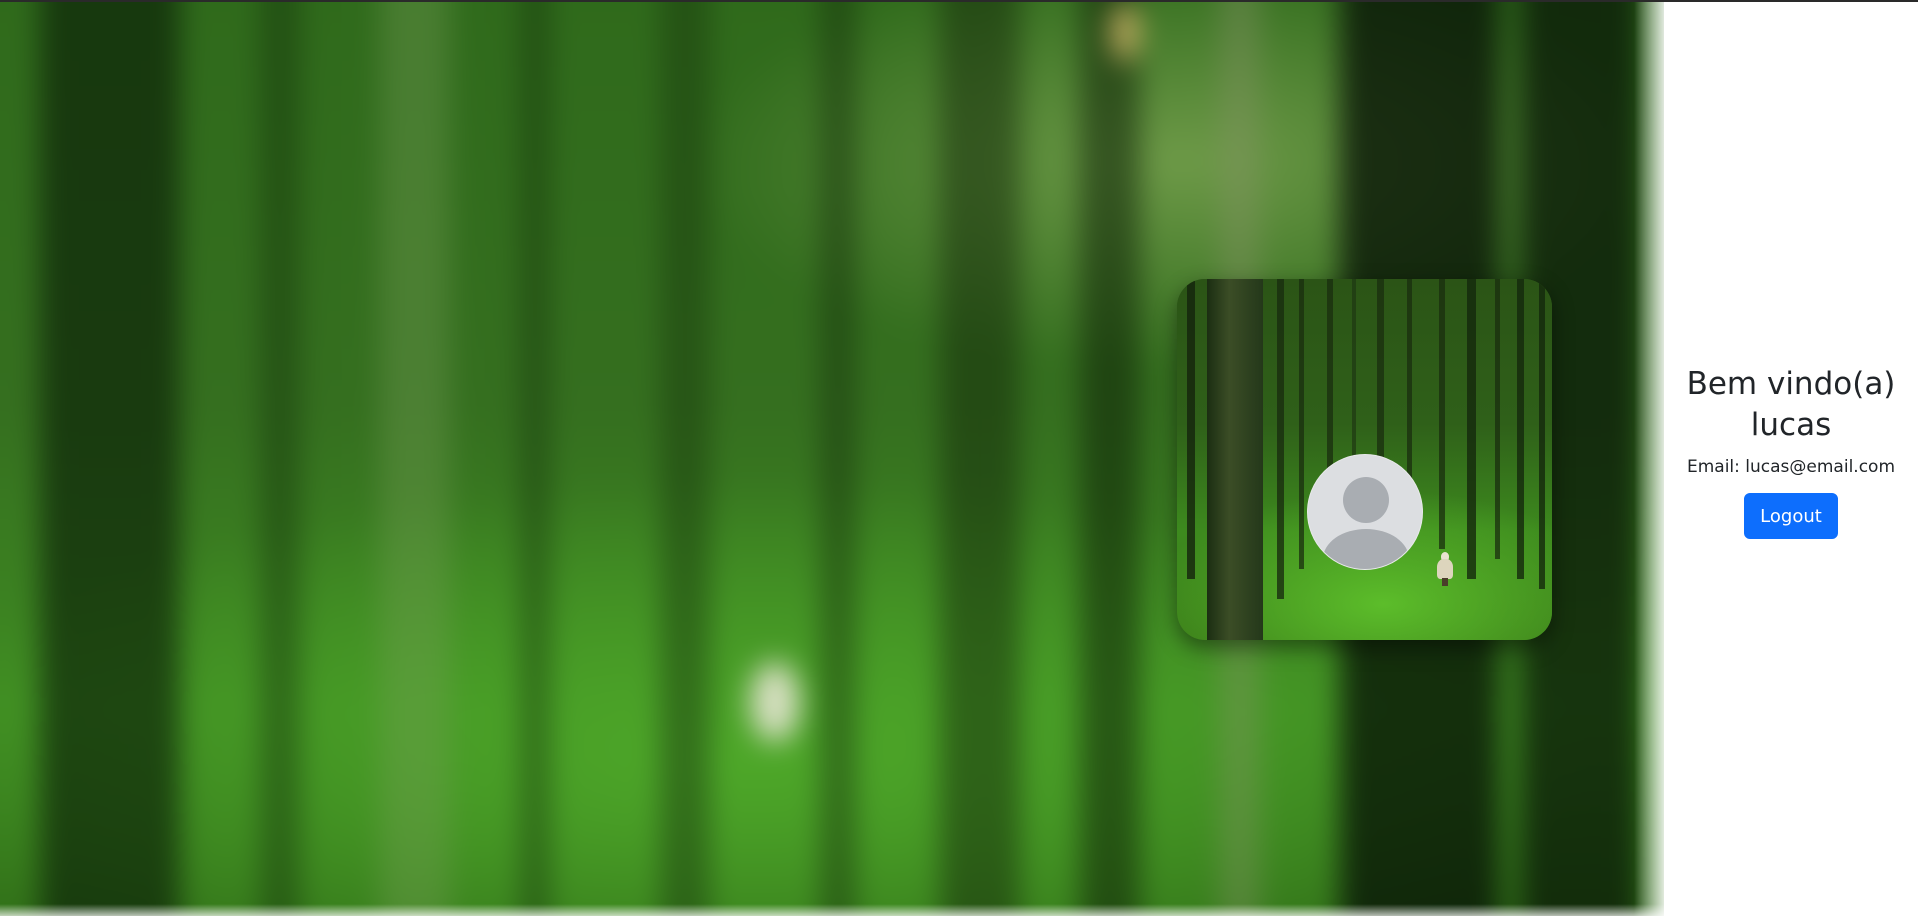 The width and height of the screenshot is (1918, 918). I want to click on welcome-text: Bem vindo(a), so click(1791, 384).